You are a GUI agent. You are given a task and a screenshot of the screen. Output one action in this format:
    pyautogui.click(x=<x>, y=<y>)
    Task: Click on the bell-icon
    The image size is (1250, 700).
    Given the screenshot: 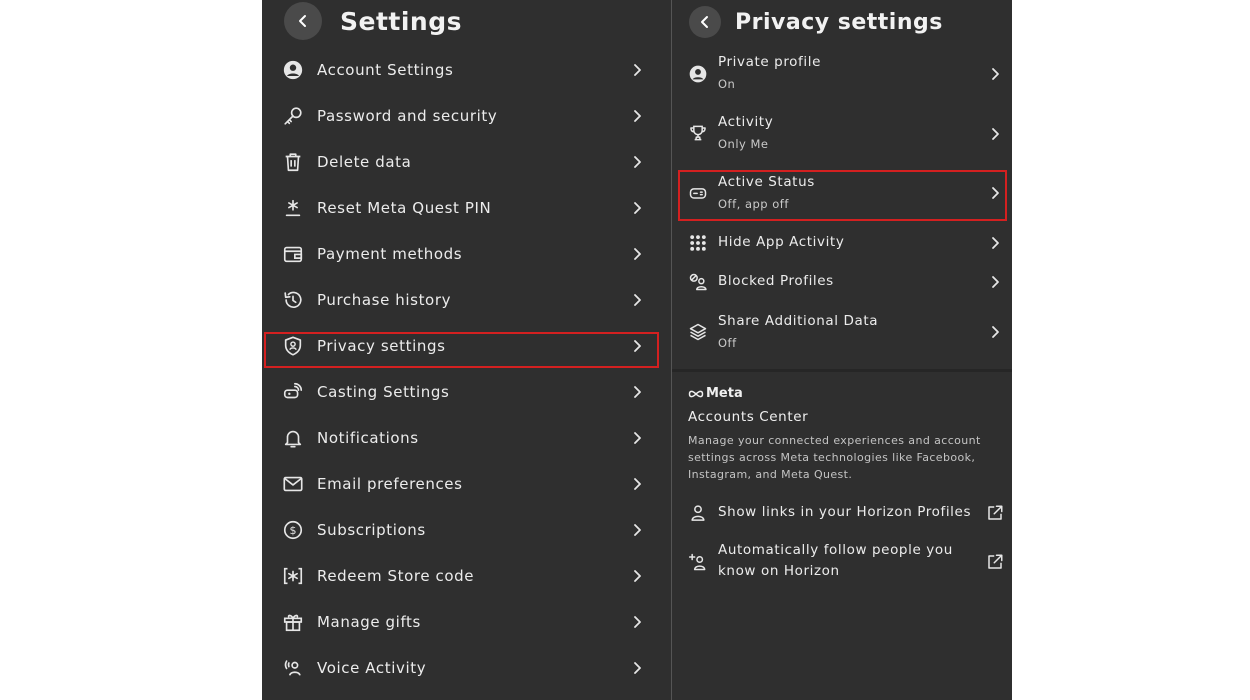 What is the action you would take?
    pyautogui.click(x=293, y=438)
    